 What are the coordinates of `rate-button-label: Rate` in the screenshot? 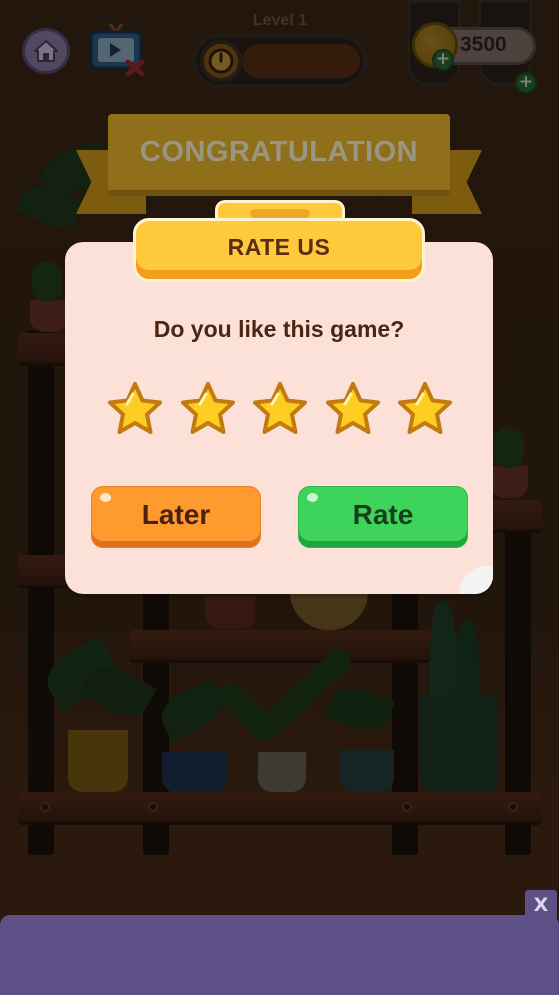 It's located at (383, 514).